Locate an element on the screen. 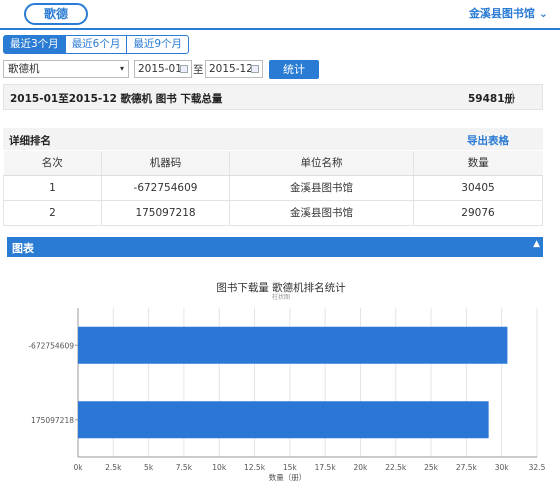 The height and width of the screenshot is (493, 560). tab-3-months: 最近3个月 is located at coordinates (34, 44).